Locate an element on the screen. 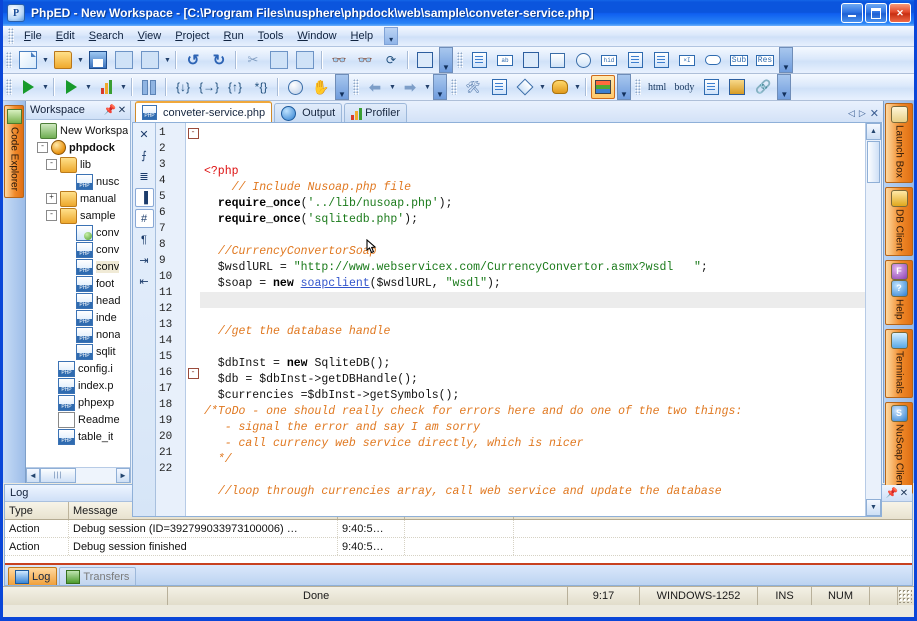  forward-button: ➡ is located at coordinates (410, 87).